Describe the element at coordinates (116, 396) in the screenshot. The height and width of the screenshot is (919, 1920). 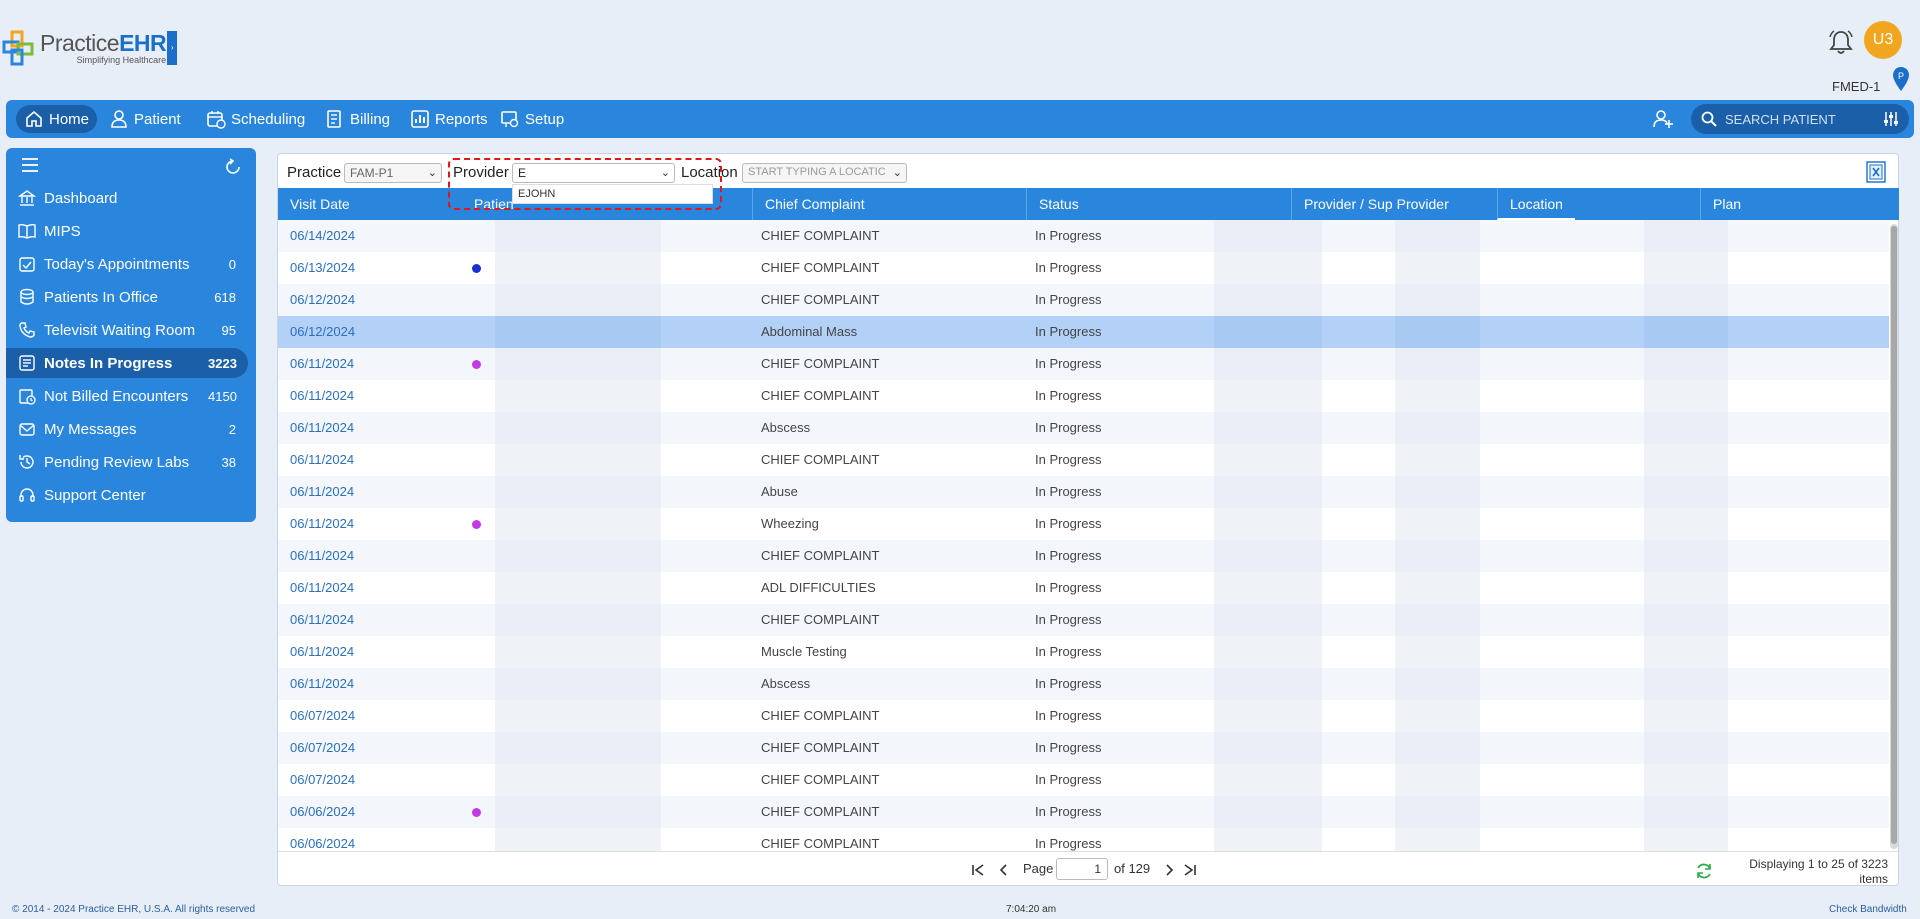
I see `sidebar-item-label: Not Billed Encounters` at that location.